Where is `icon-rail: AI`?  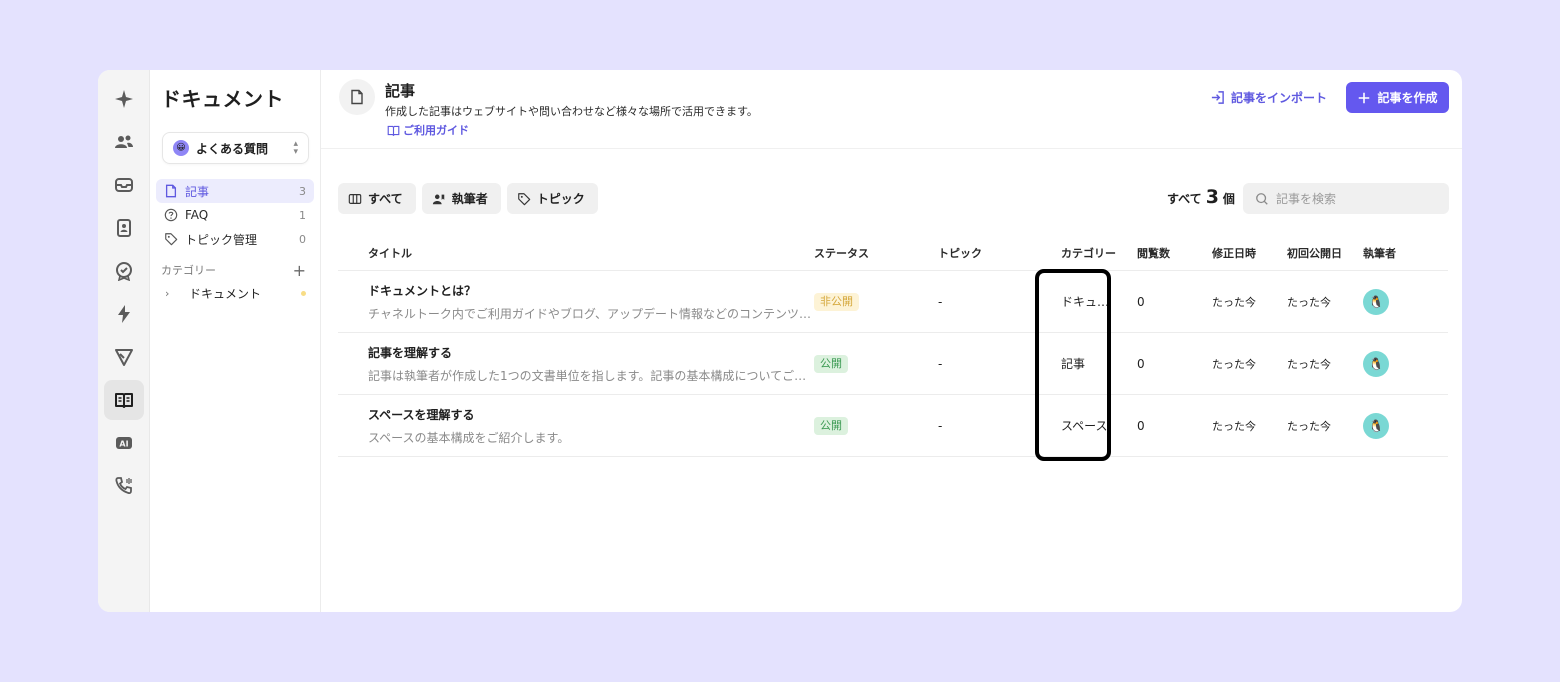
icon-rail: AI is located at coordinates (124, 341).